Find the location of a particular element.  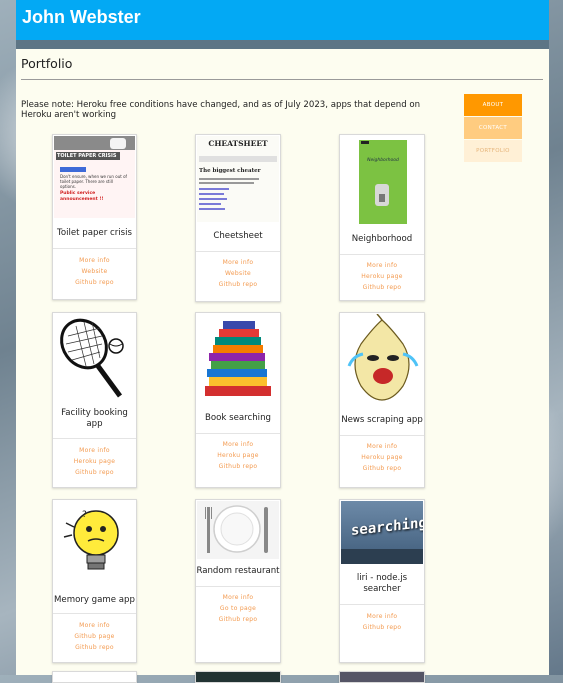

nav-portfolio-button: PORTFOLIO is located at coordinates (493, 151).